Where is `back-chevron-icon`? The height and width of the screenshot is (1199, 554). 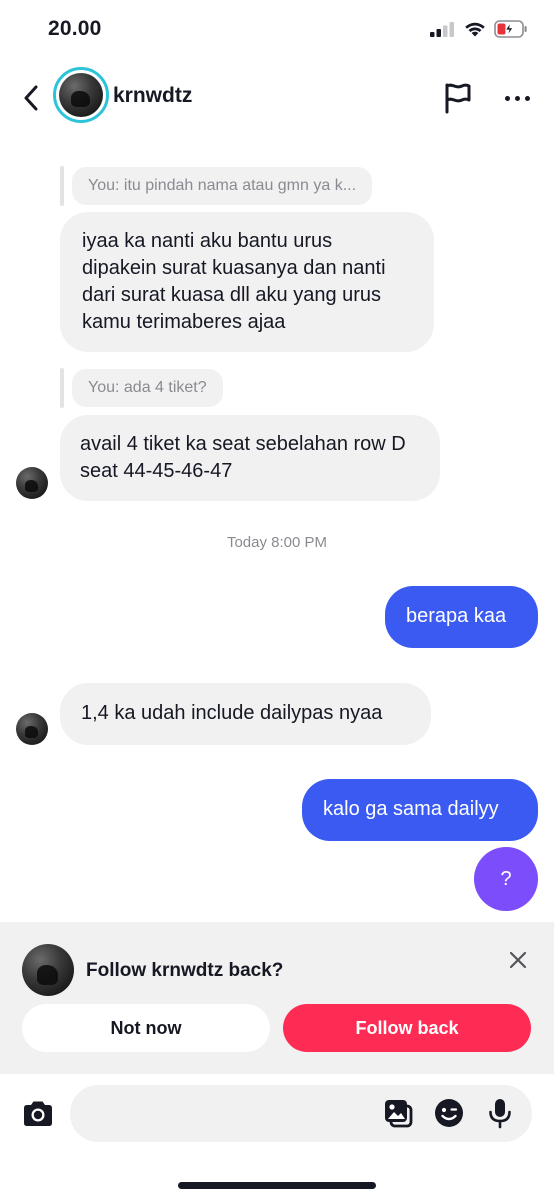 back-chevron-icon is located at coordinates (31, 98).